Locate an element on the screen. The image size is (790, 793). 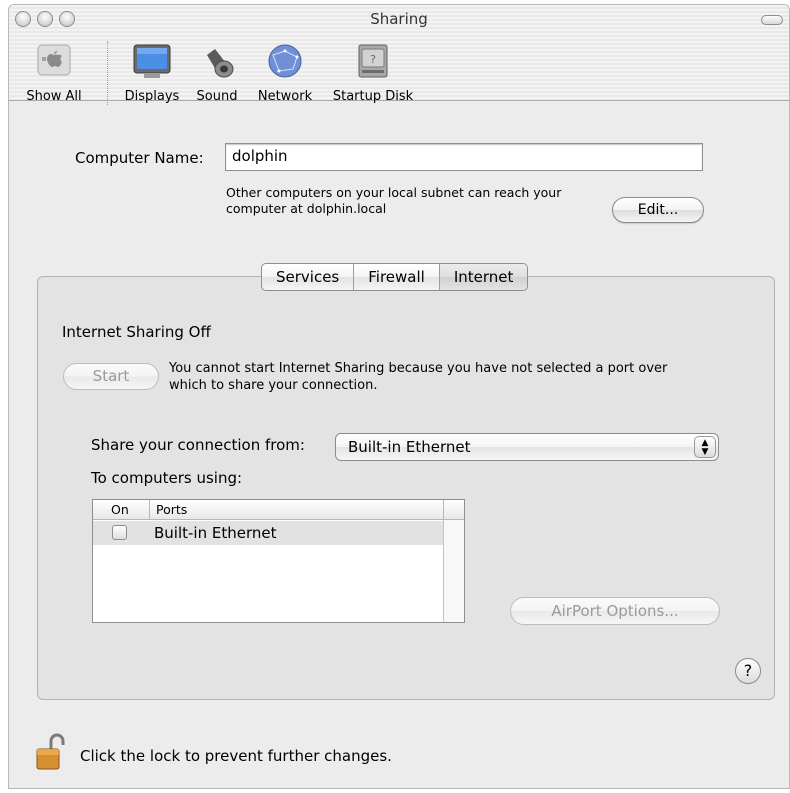
computer-name-label: Computer Name: is located at coordinates (139, 158).